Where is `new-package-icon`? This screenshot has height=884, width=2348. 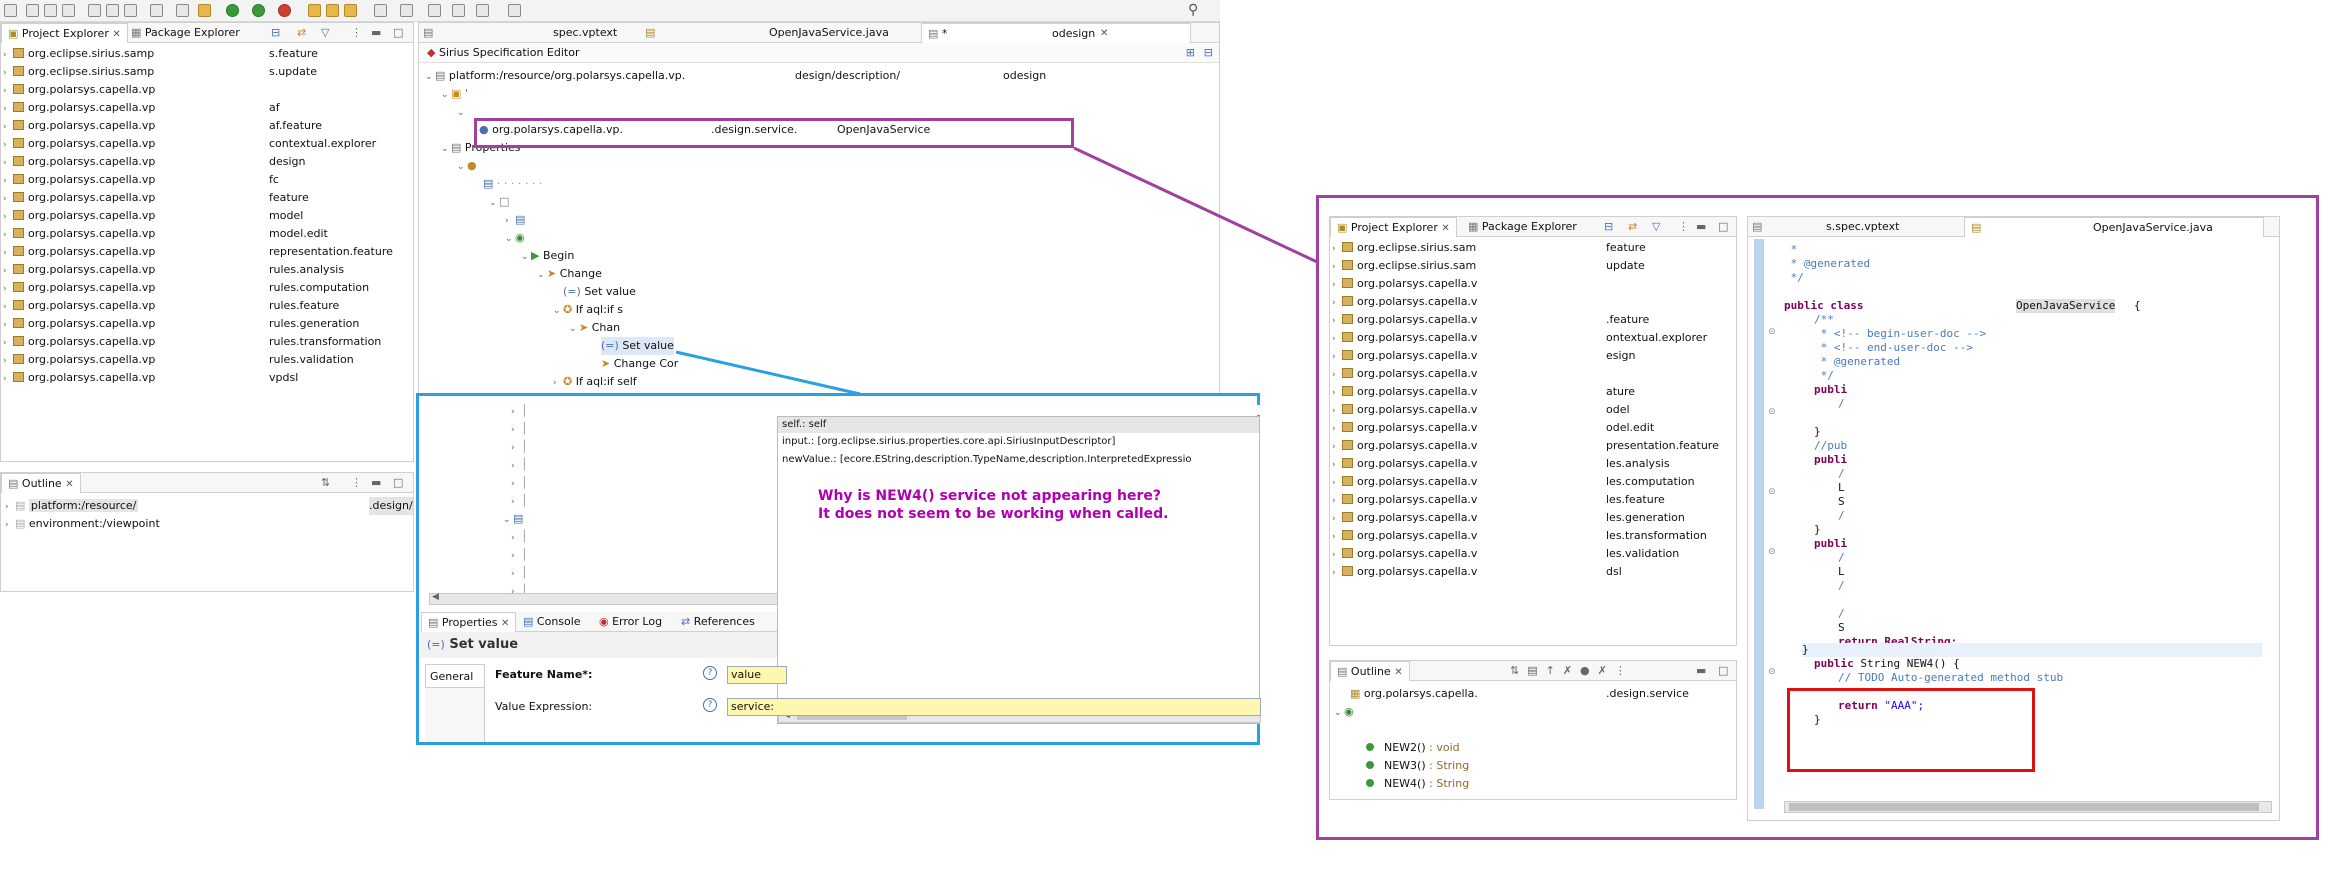 new-package-icon is located at coordinates (332, 10).